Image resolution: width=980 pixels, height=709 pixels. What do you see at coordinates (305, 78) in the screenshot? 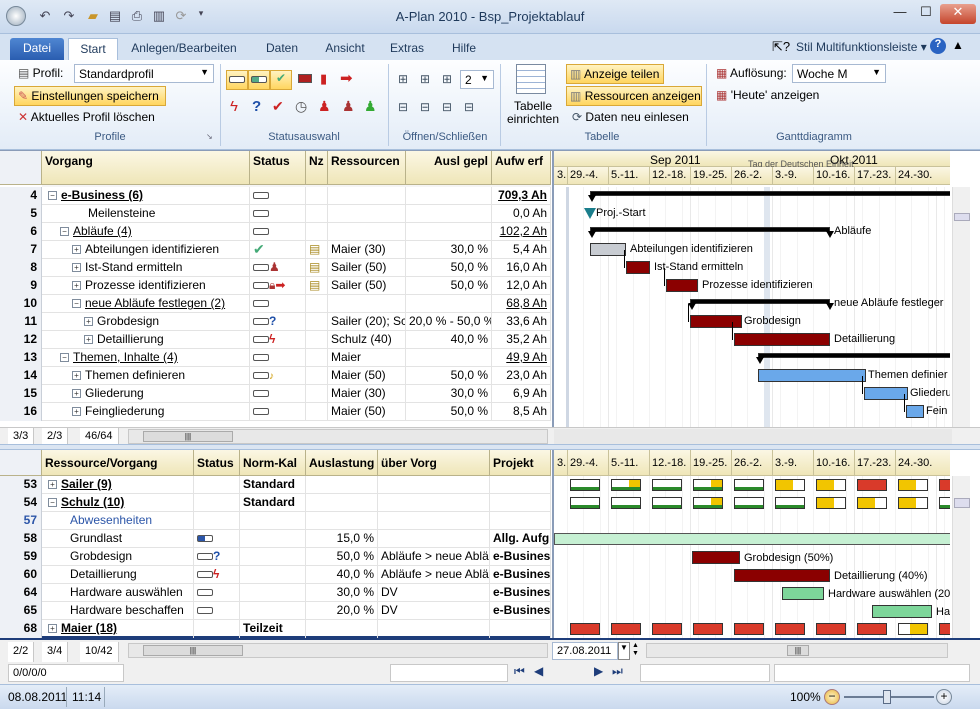
I see `status-red-icon` at bounding box center [305, 78].